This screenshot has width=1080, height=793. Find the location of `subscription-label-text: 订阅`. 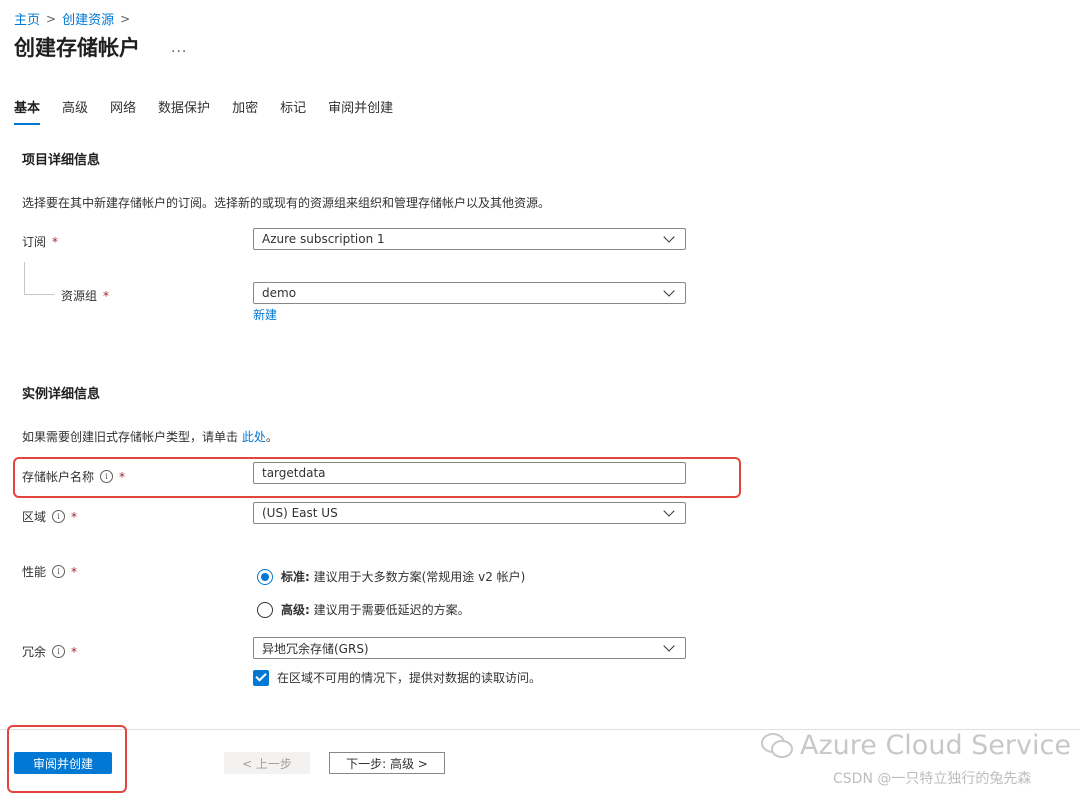

subscription-label-text: 订阅 is located at coordinates (34, 242).